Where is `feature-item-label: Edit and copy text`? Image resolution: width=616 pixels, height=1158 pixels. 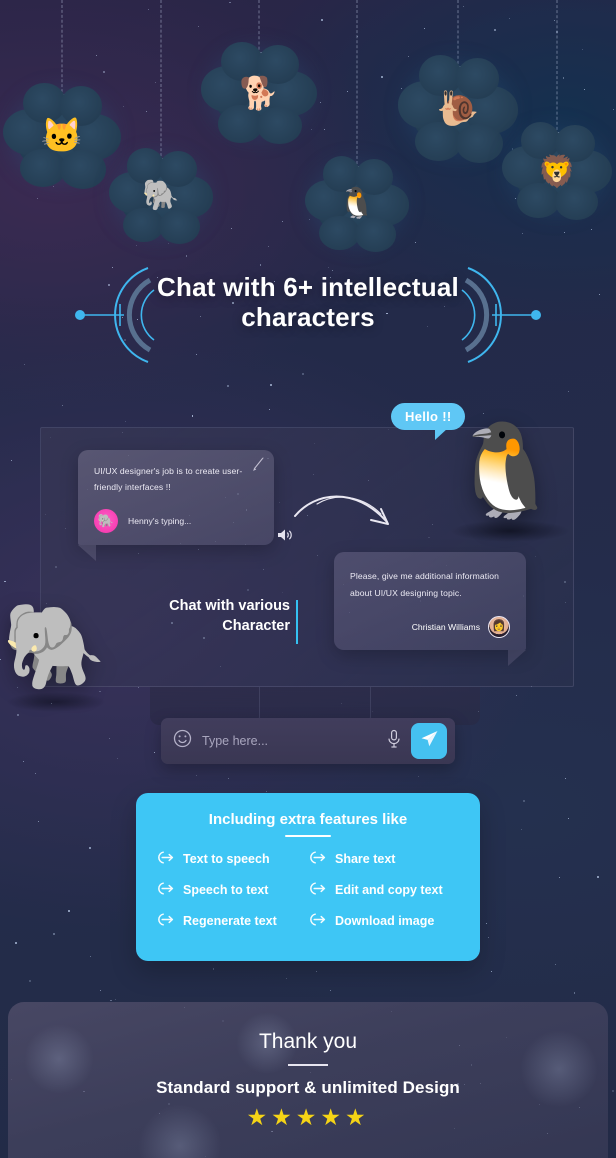 feature-item-label: Edit and copy text is located at coordinates (389, 890).